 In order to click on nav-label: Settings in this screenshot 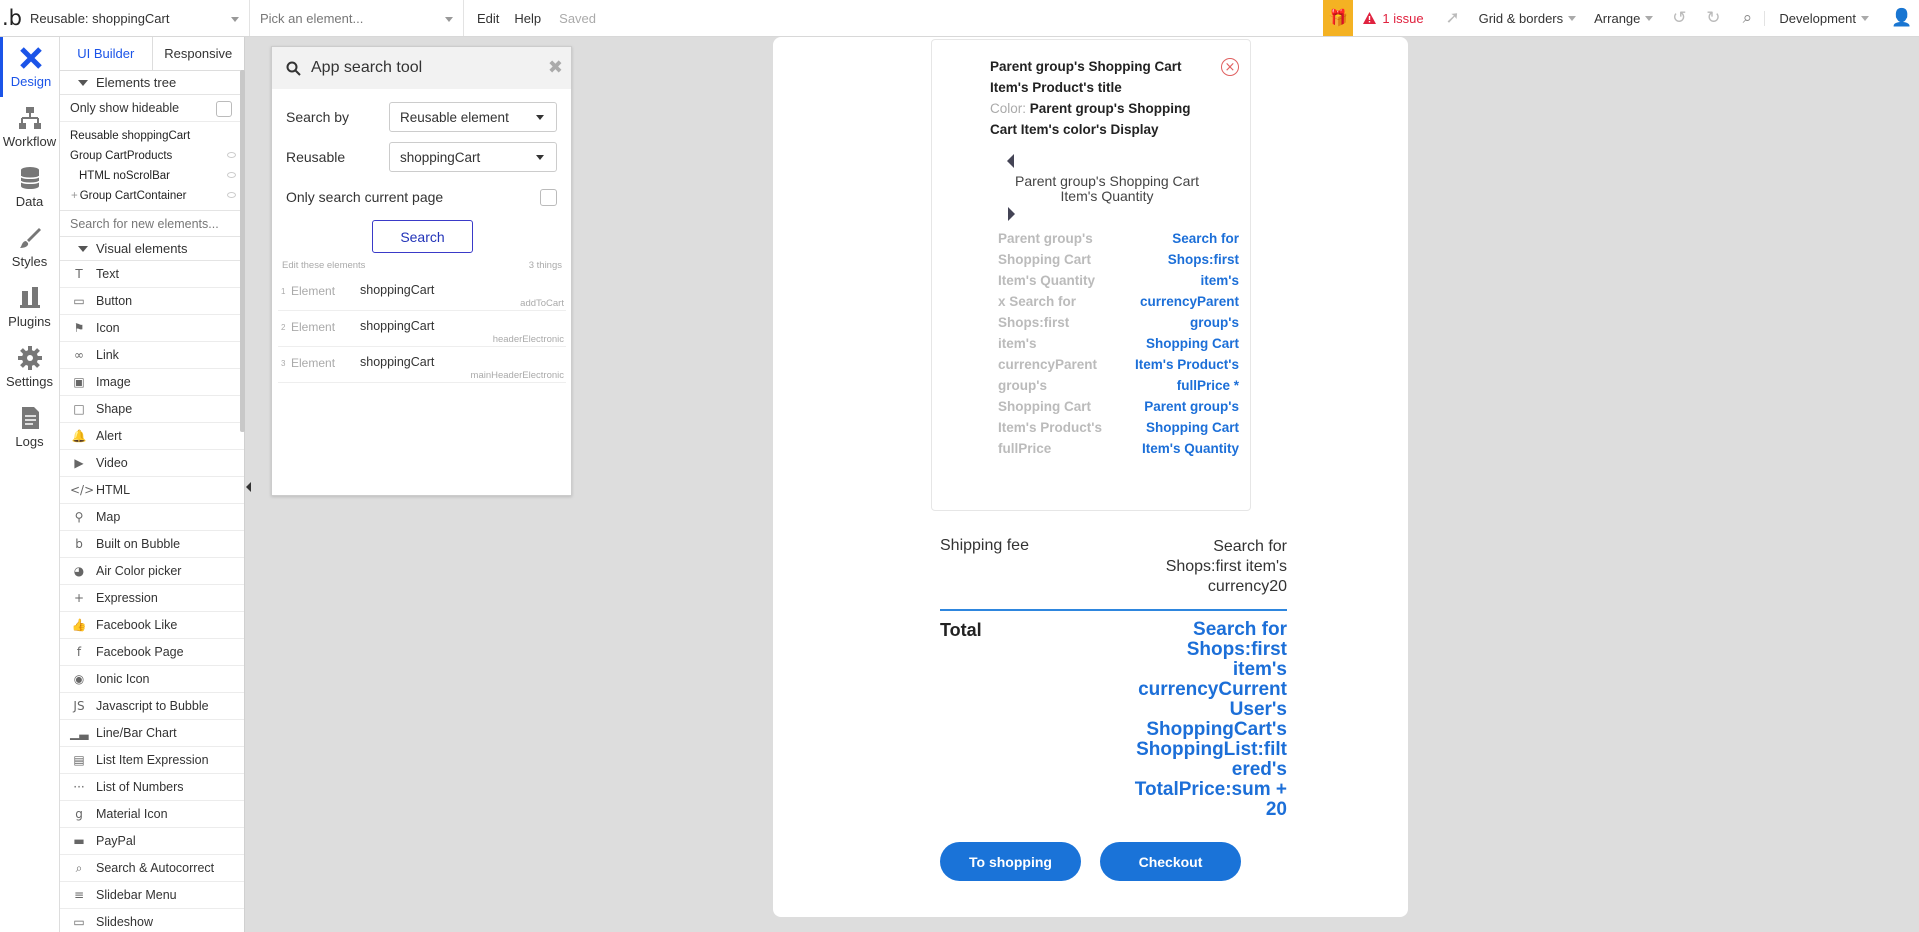, I will do `click(29, 381)`.